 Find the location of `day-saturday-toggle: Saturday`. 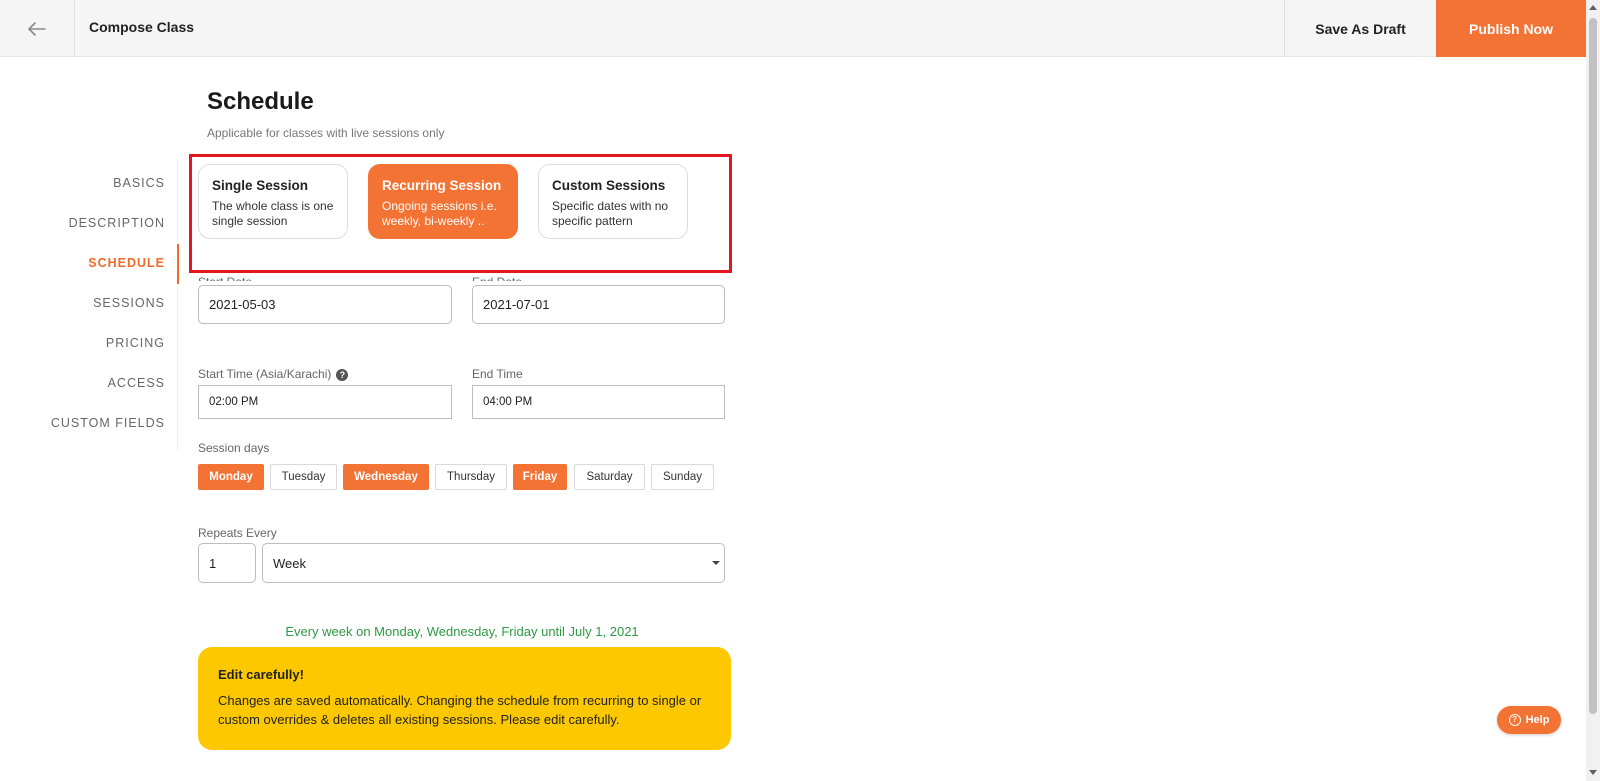

day-saturday-toggle: Saturday is located at coordinates (609, 477).